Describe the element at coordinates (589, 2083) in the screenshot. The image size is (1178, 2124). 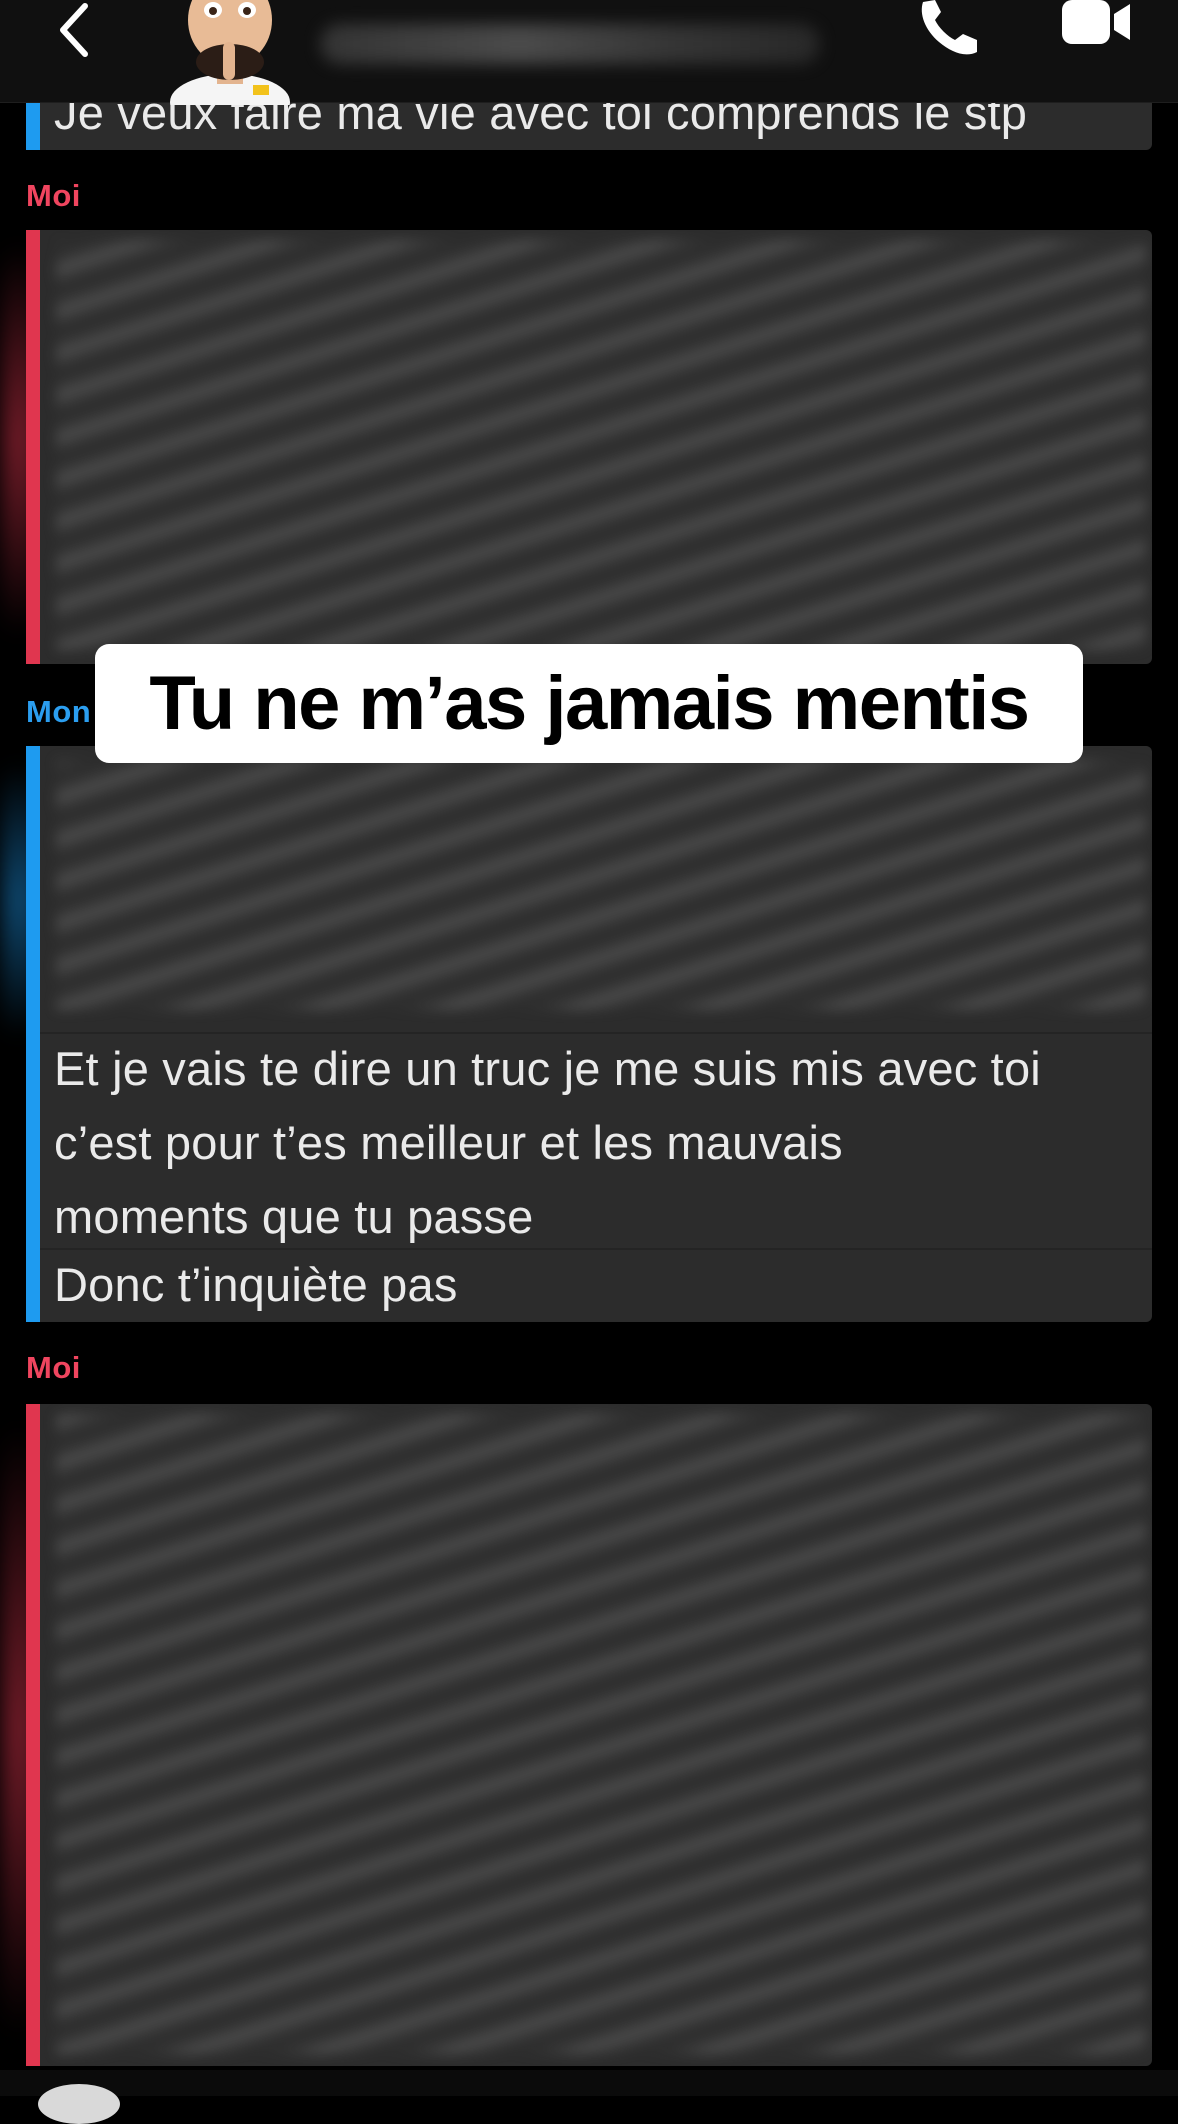
I see `bottom-bar` at that location.